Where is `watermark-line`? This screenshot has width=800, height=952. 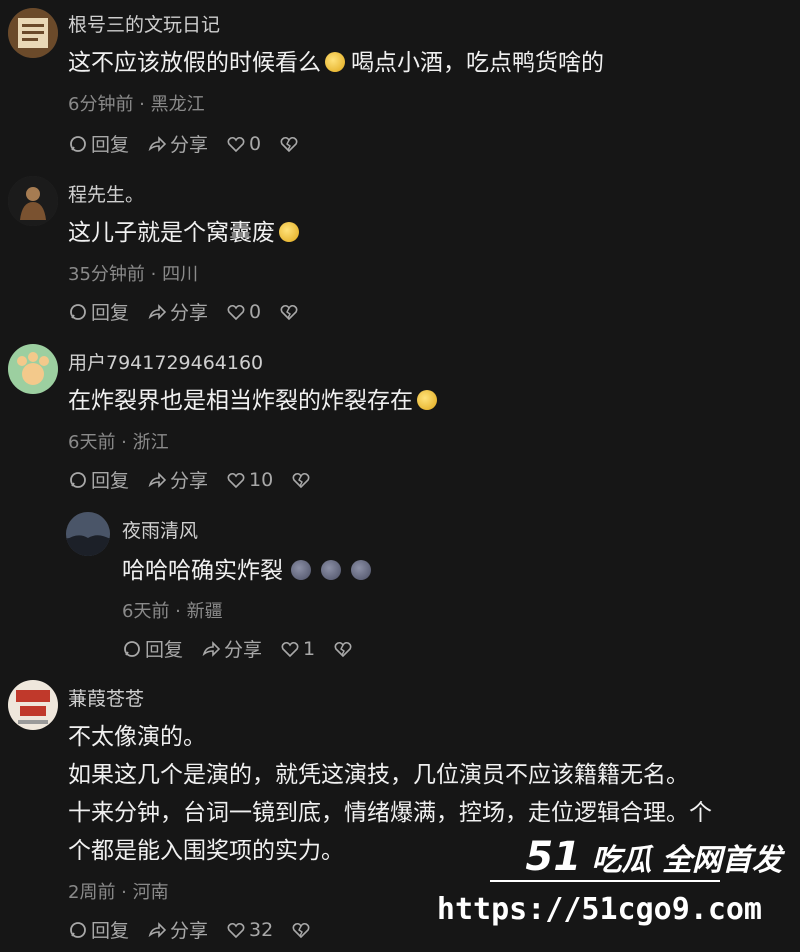 watermark-line is located at coordinates (605, 881).